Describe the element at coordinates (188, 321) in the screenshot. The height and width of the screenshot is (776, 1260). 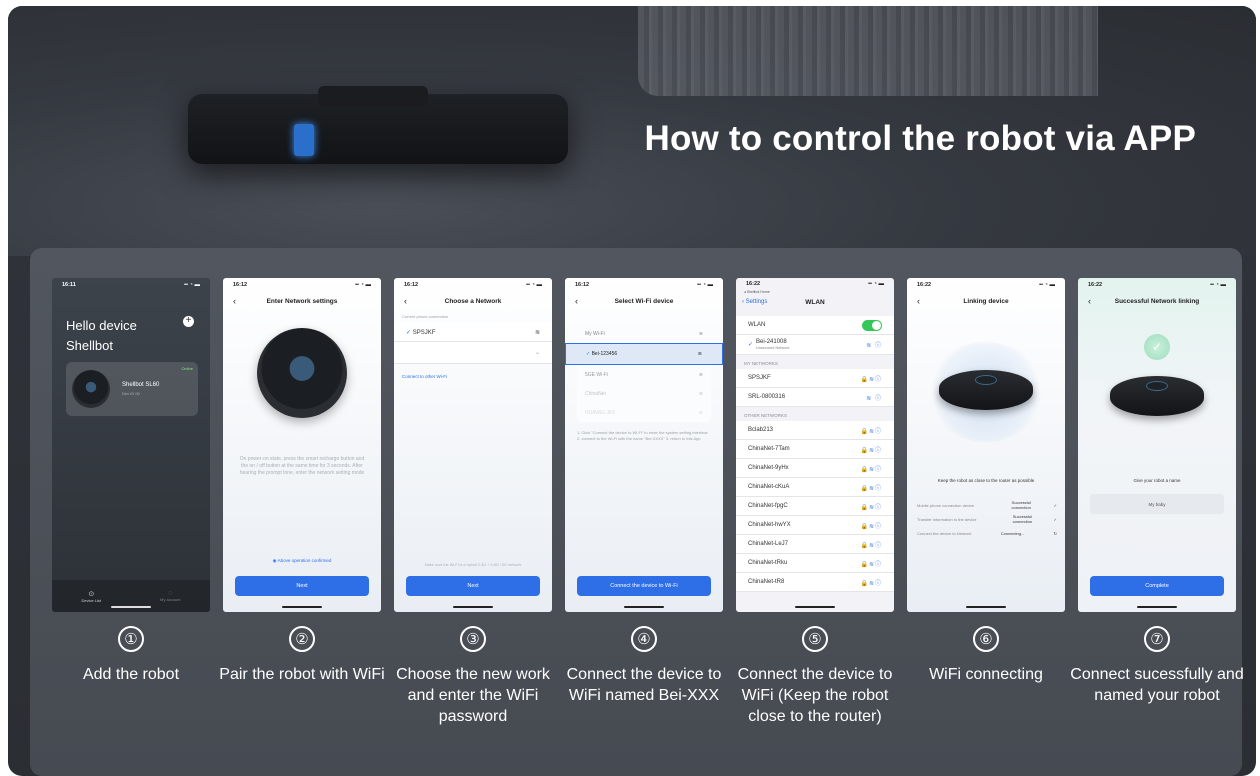
I see `add-device-button: +` at that location.